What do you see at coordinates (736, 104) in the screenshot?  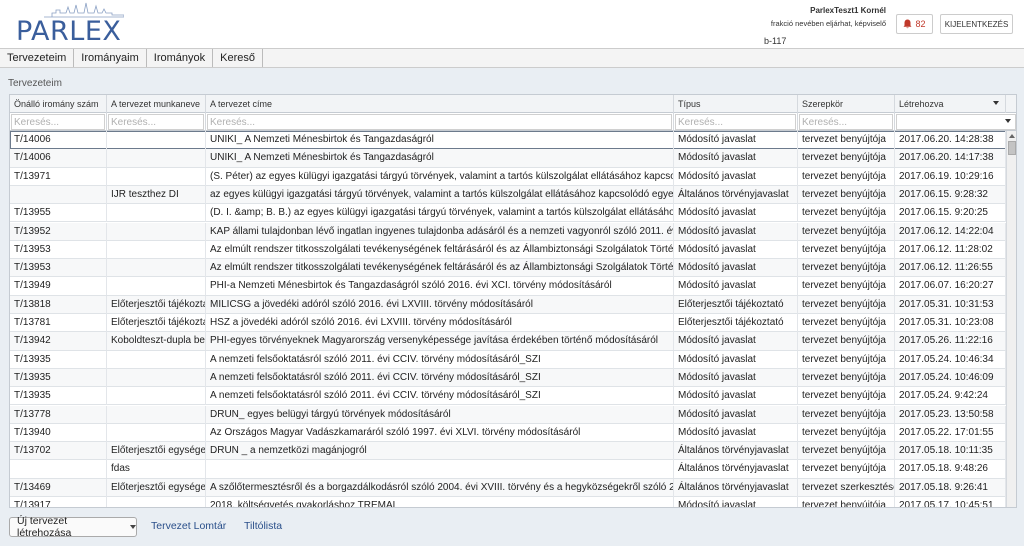 I see `column-header-type: Típus` at bounding box center [736, 104].